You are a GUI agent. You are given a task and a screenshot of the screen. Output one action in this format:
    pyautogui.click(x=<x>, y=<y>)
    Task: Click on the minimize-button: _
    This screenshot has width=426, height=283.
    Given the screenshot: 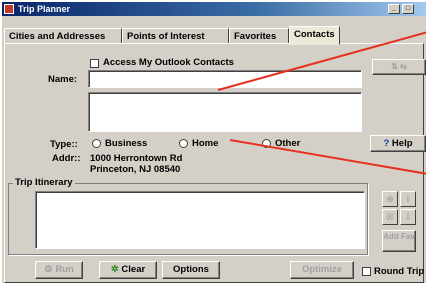 What is the action you would take?
    pyautogui.click(x=394, y=9)
    